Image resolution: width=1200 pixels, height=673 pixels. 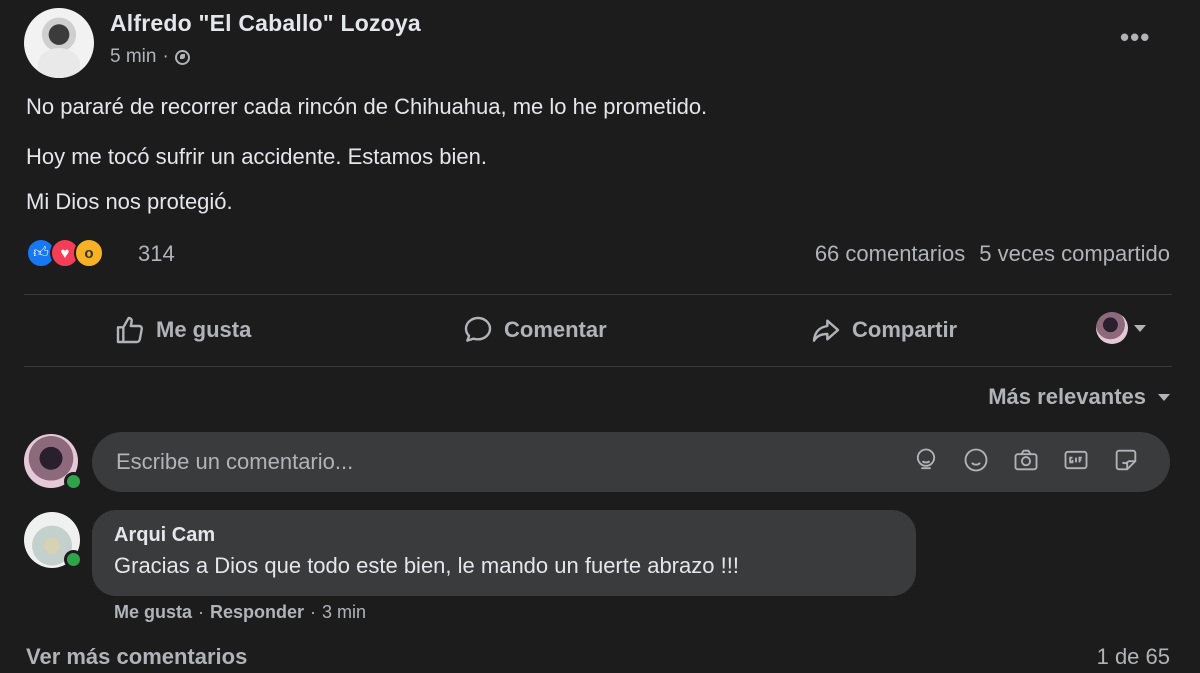 I want to click on like-button: Me gusta, so click(x=182, y=330).